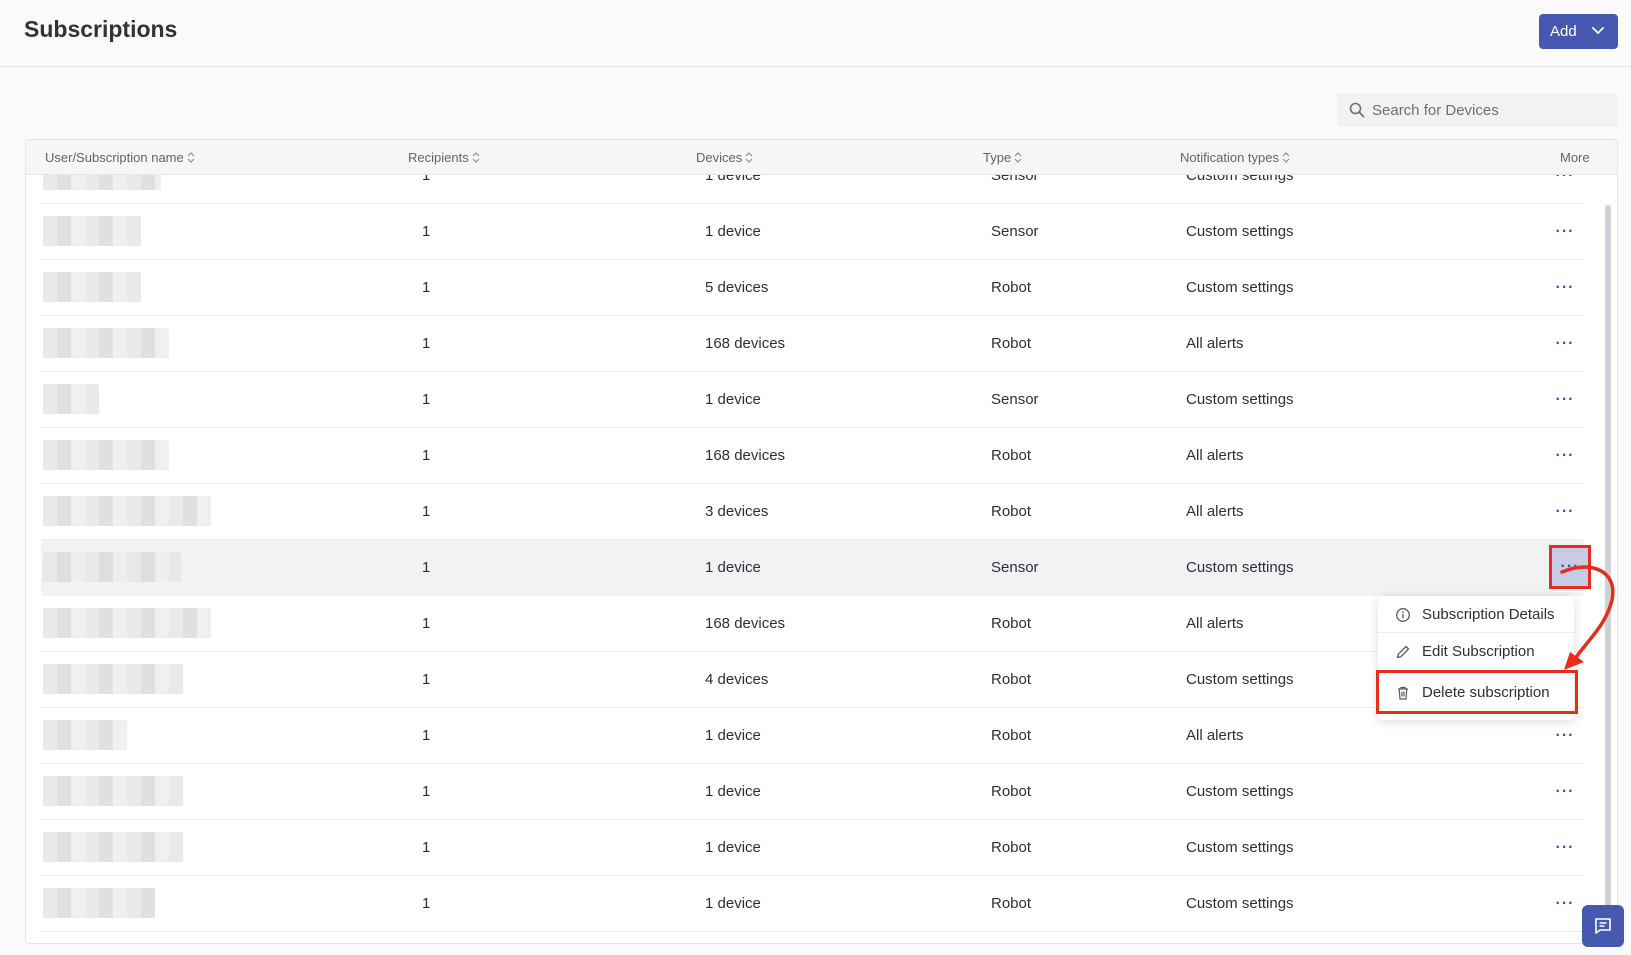  Describe the element at coordinates (1403, 693) in the screenshot. I see `trash-icon` at that location.